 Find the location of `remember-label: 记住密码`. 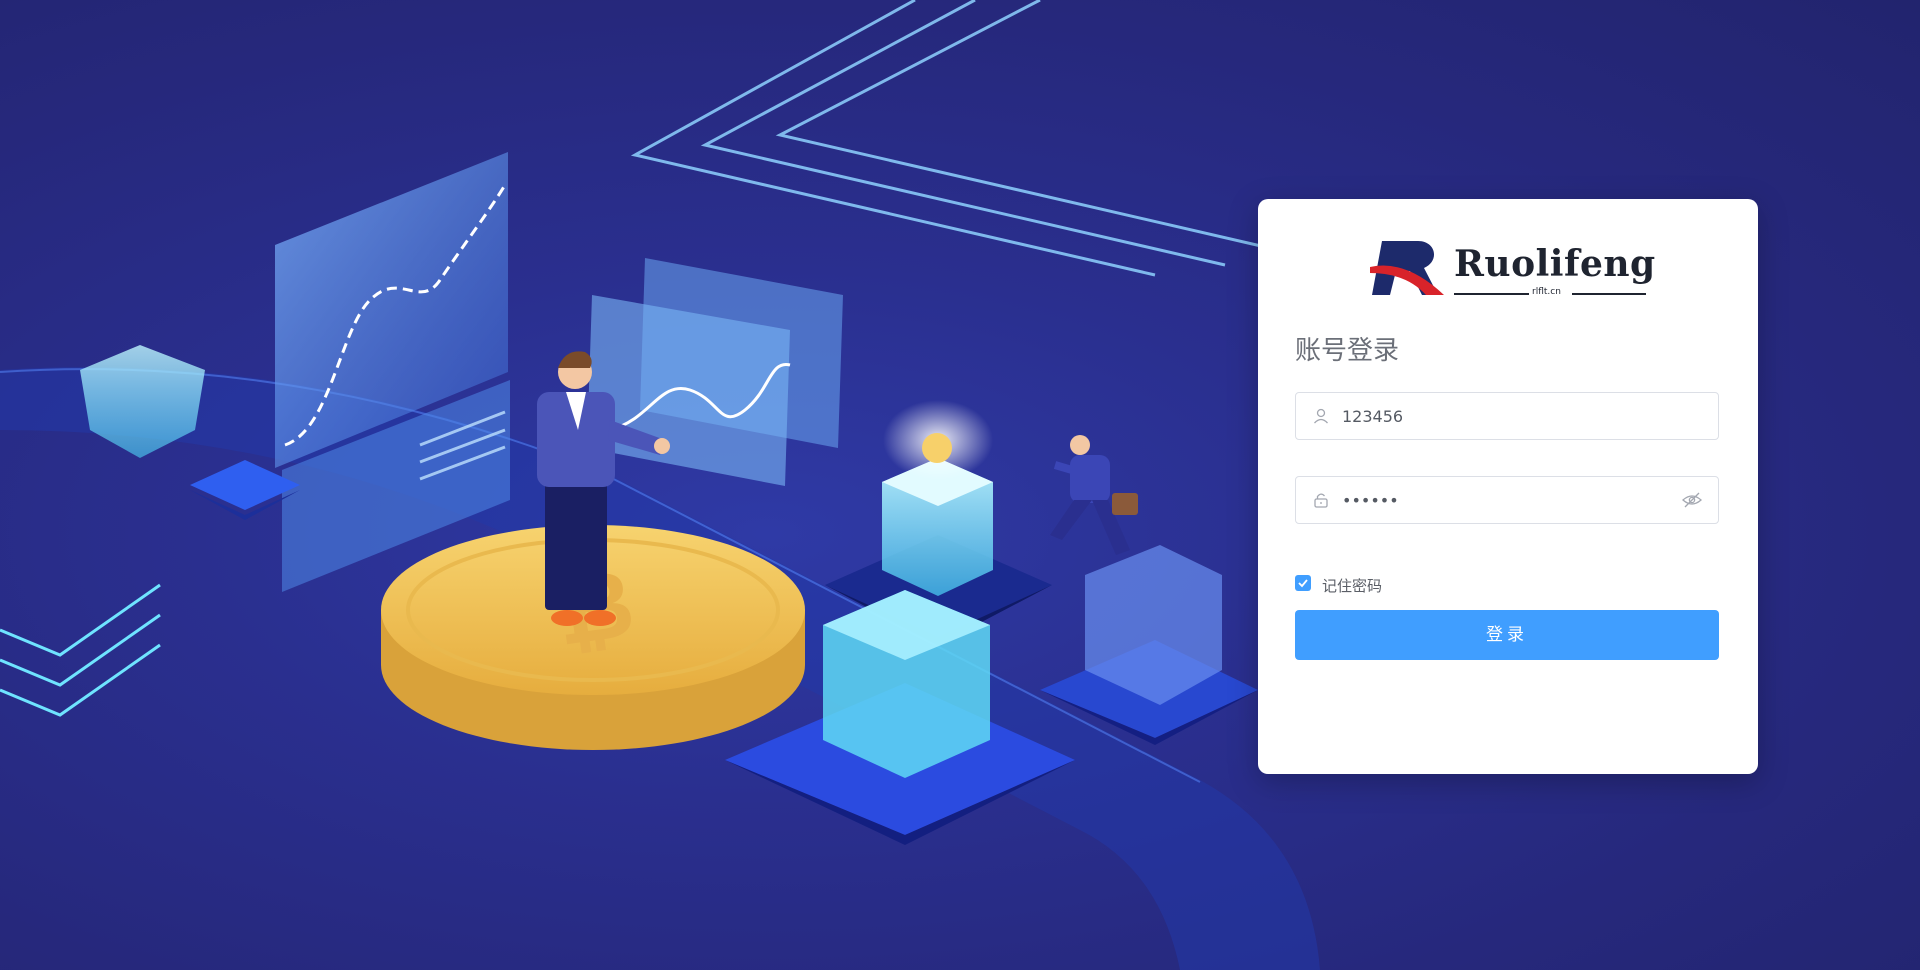

remember-label: 记住密码 is located at coordinates (1352, 586).